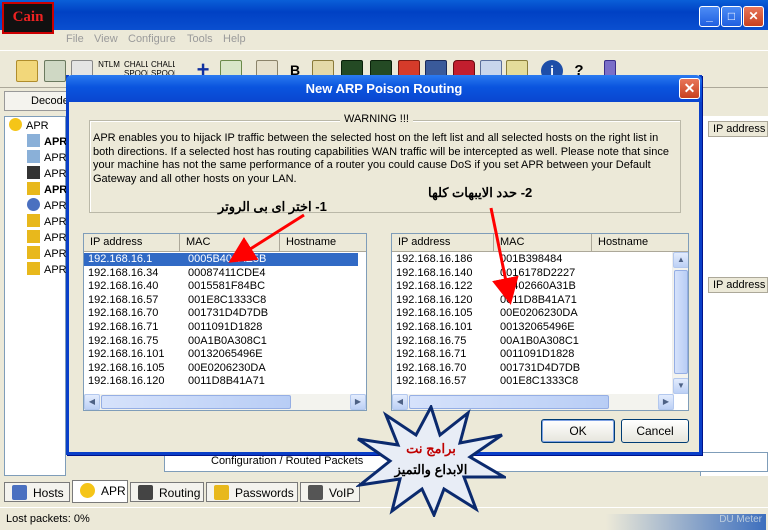 Image resolution: width=768 pixels, height=530 pixels. Describe the element at coordinates (431, 448) in the screenshot. I see `badge-line-1: برامج نت` at that location.